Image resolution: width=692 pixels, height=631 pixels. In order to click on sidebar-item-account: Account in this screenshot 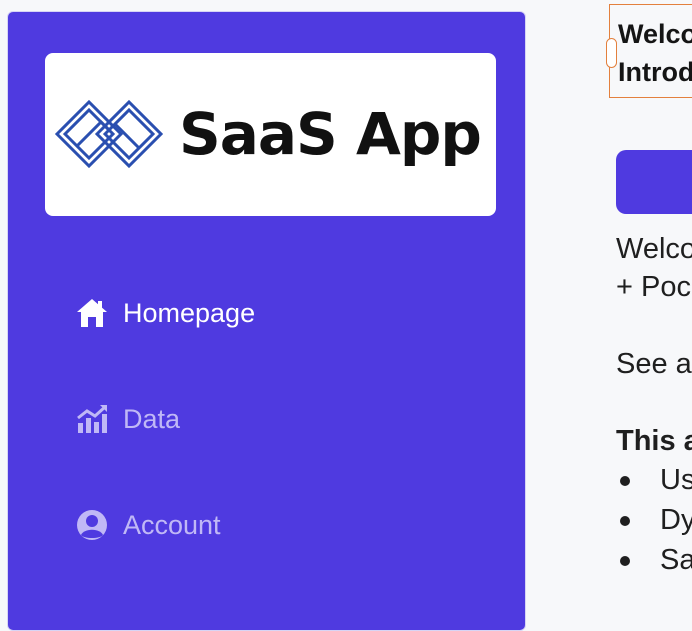, I will do `click(148, 525)`.